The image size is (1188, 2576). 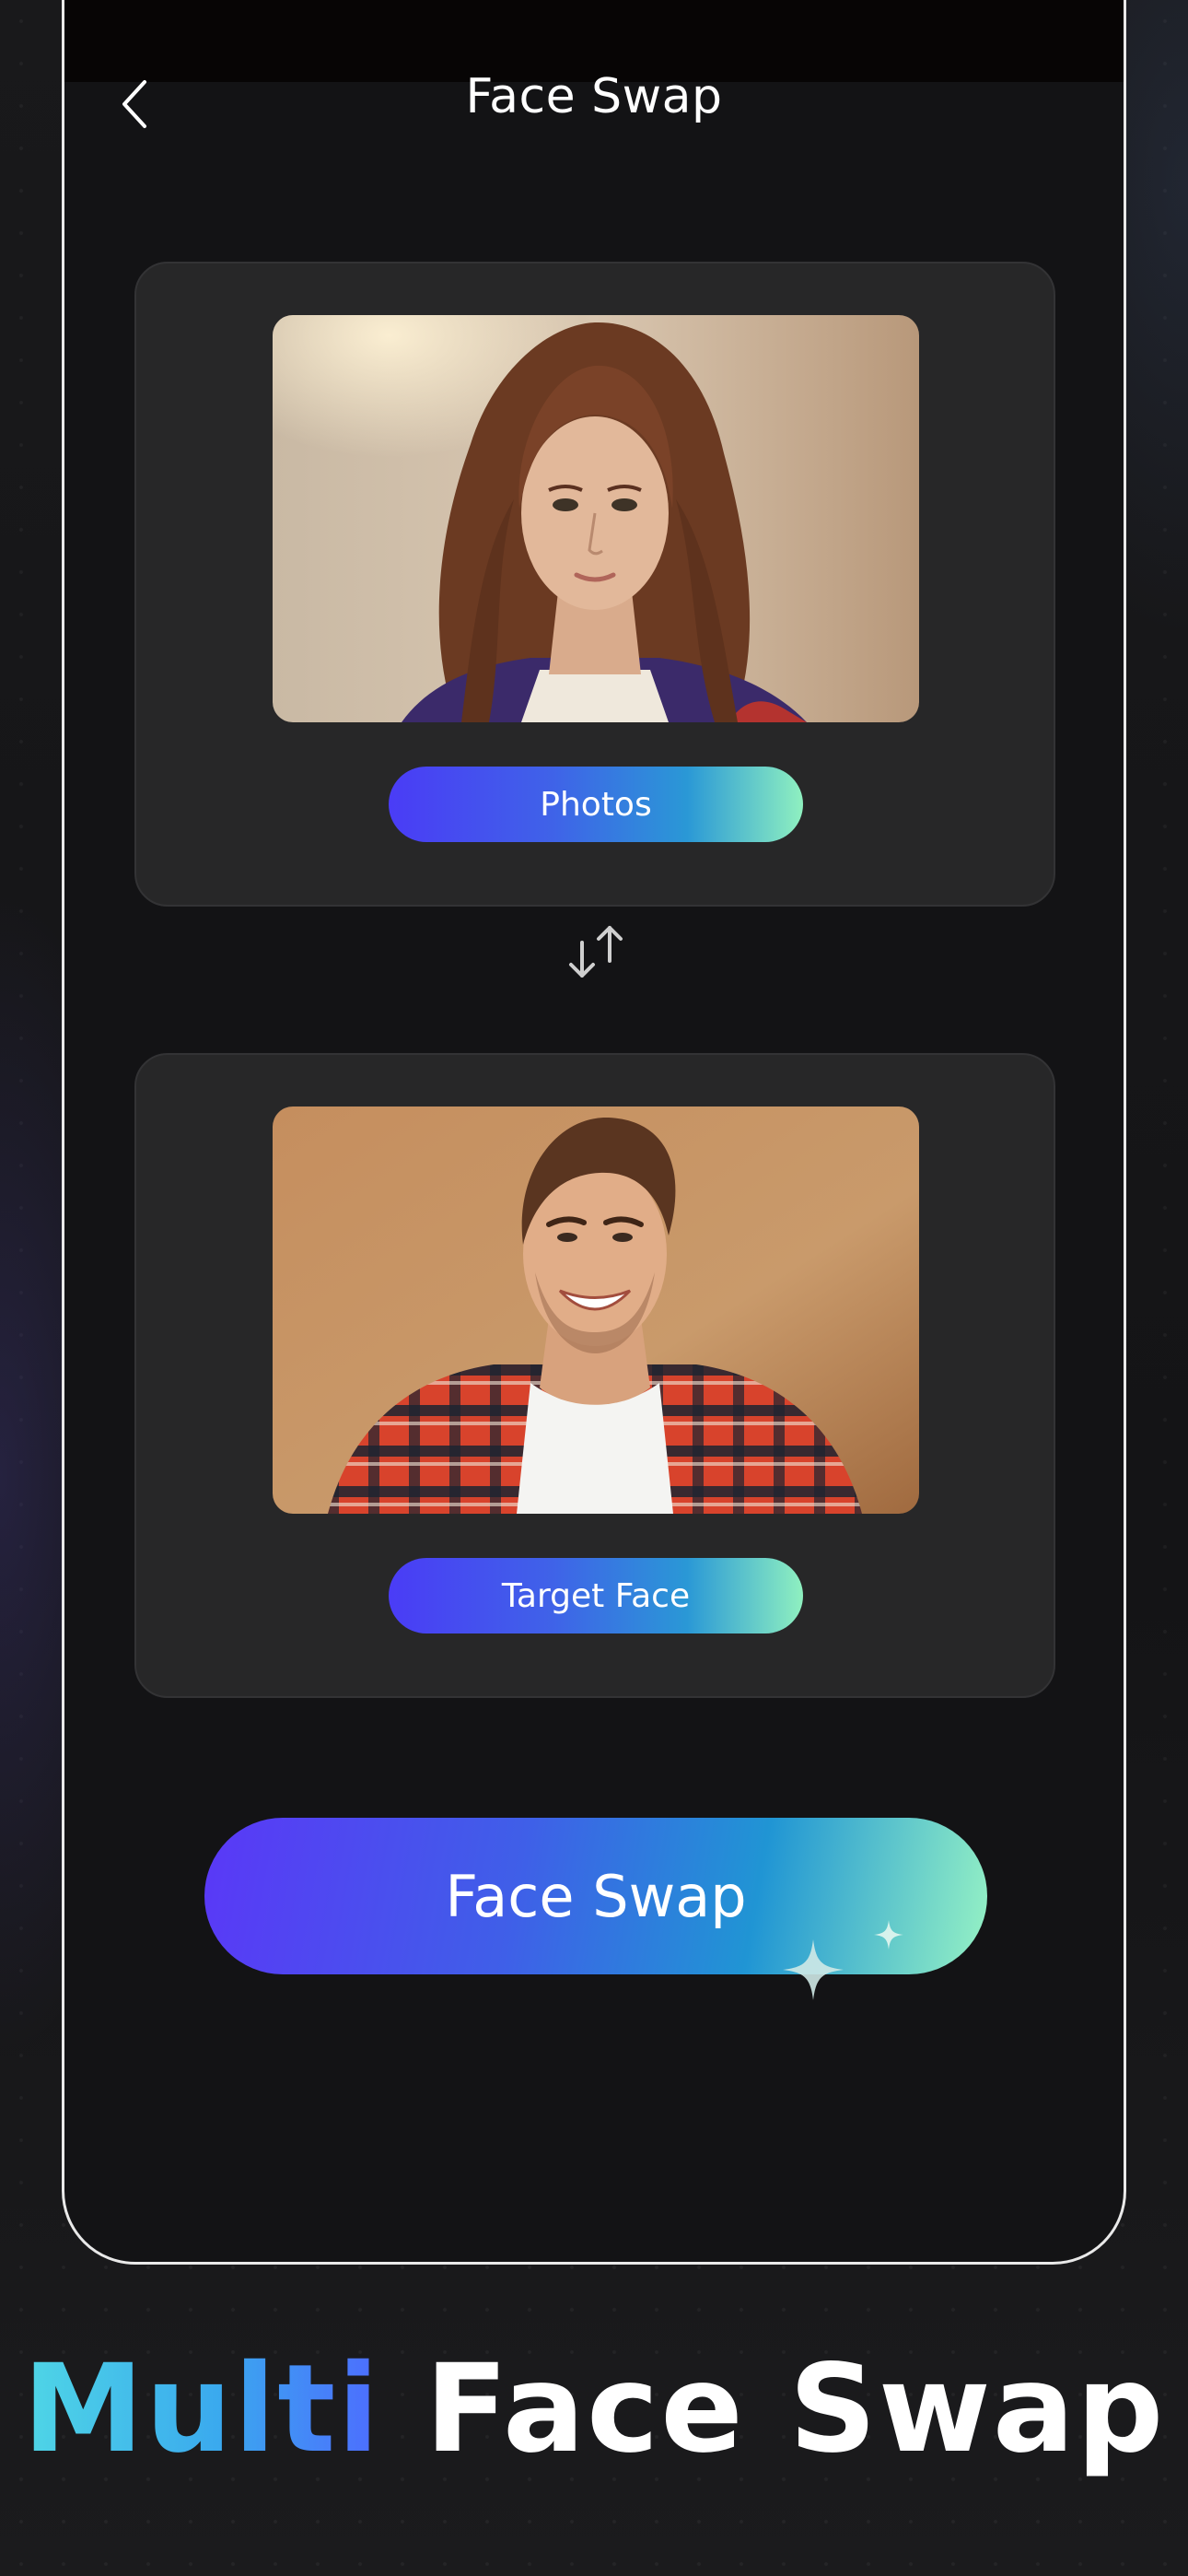 What do you see at coordinates (813, 1970) in the screenshot?
I see `sparkle-icon` at bounding box center [813, 1970].